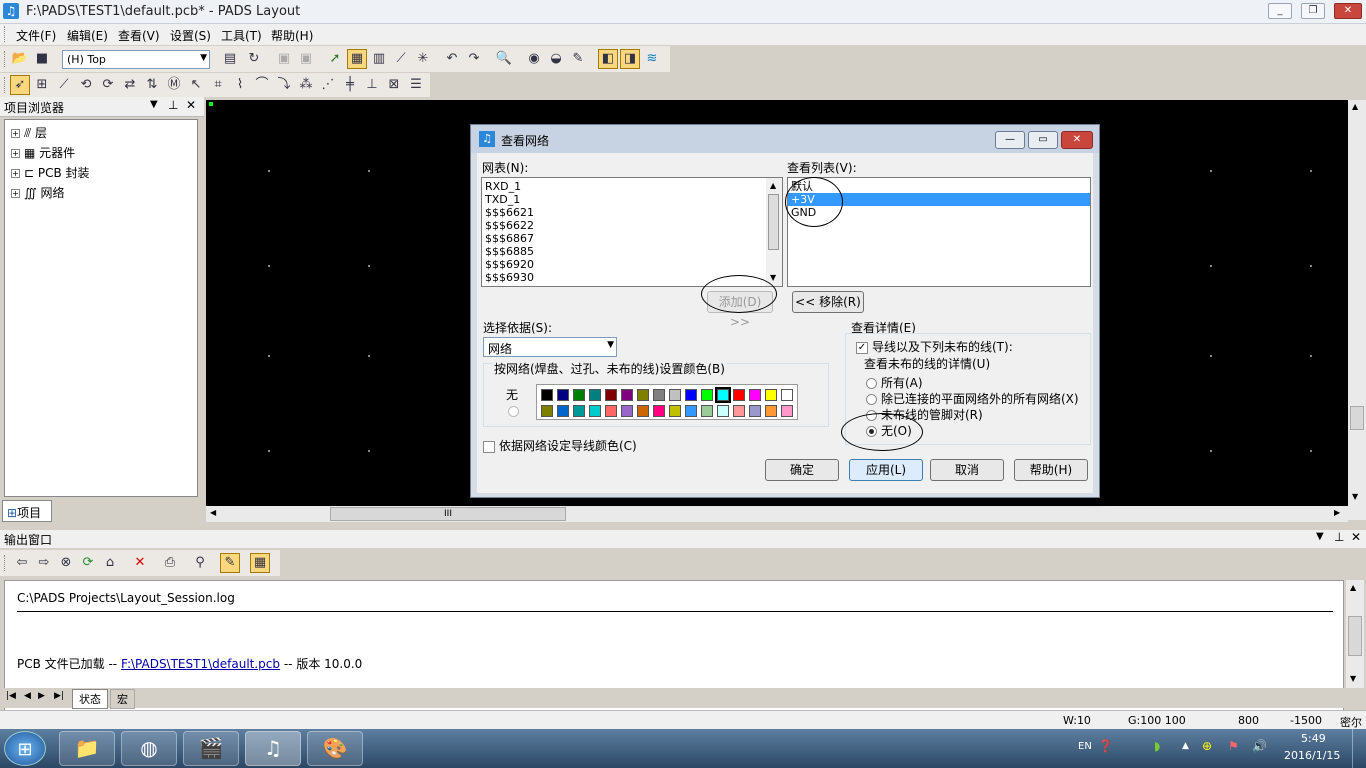 This screenshot has height=768, width=1366. What do you see at coordinates (152, 85) in the screenshot?
I see `radial-icon: ⇅` at bounding box center [152, 85].